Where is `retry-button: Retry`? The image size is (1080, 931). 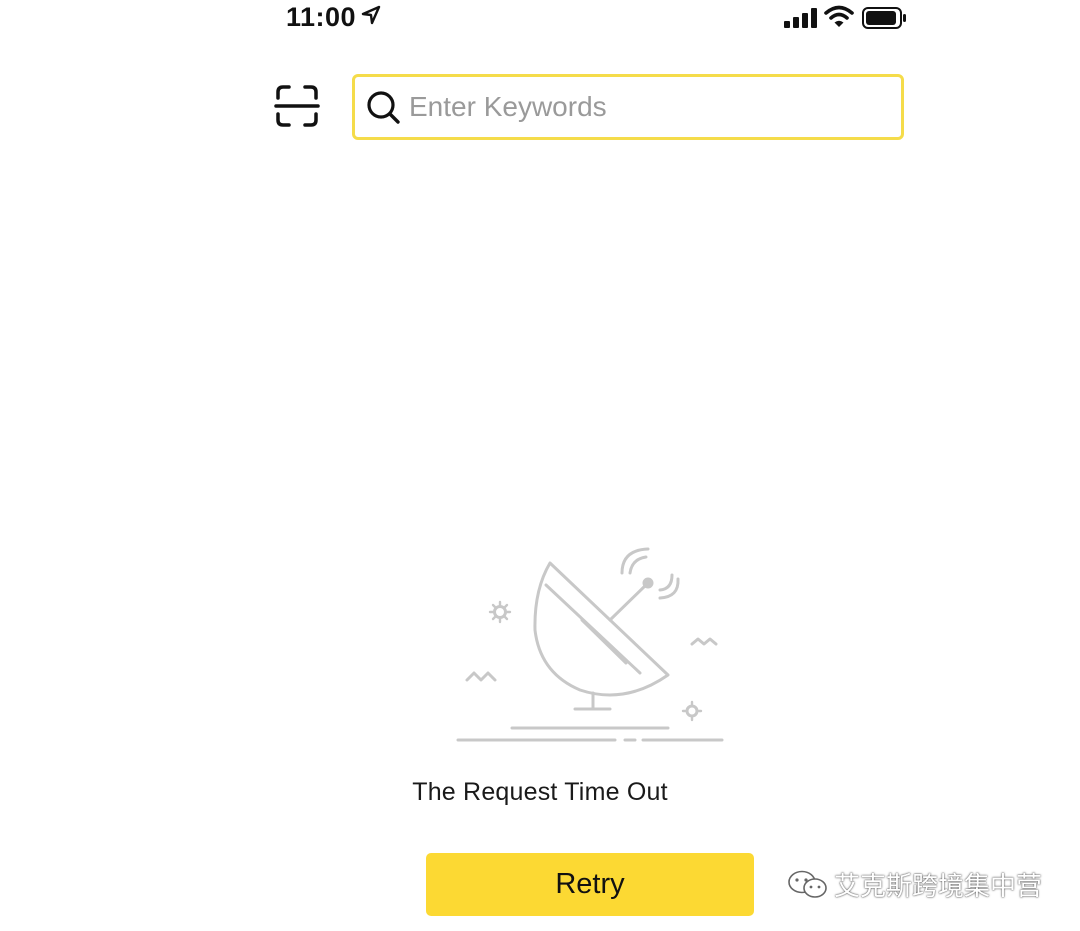 retry-button: Retry is located at coordinates (590, 884).